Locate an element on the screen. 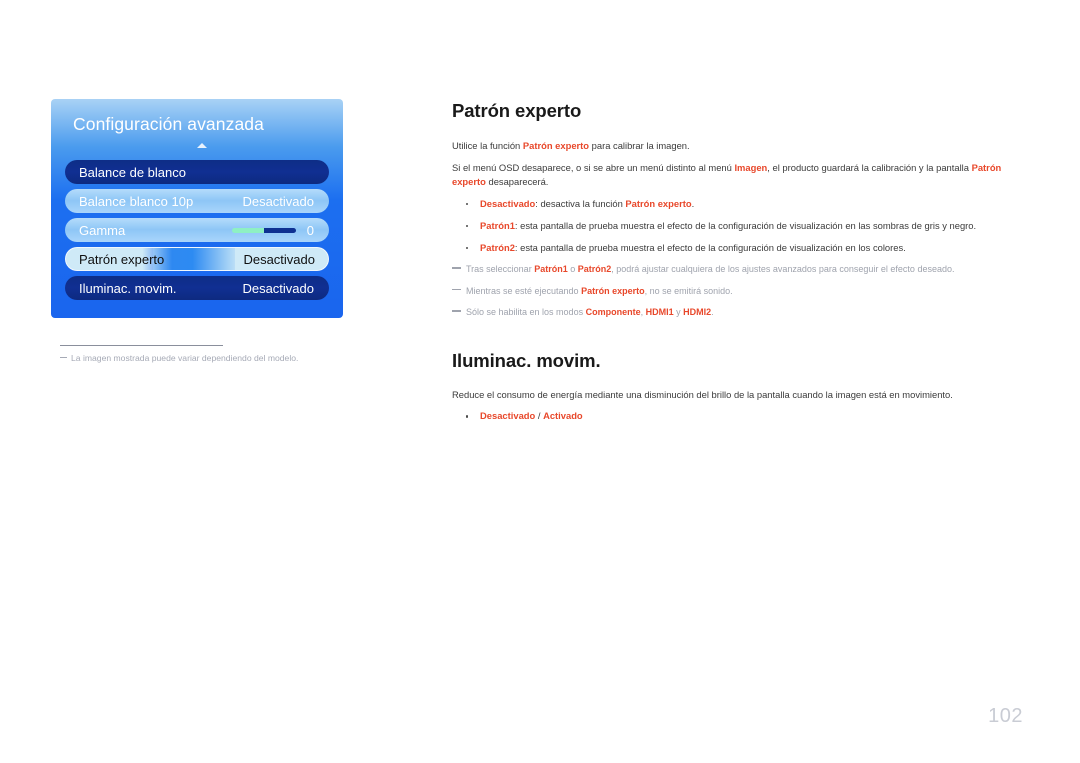  text-run: Tras seleccionar is located at coordinates (500, 269).